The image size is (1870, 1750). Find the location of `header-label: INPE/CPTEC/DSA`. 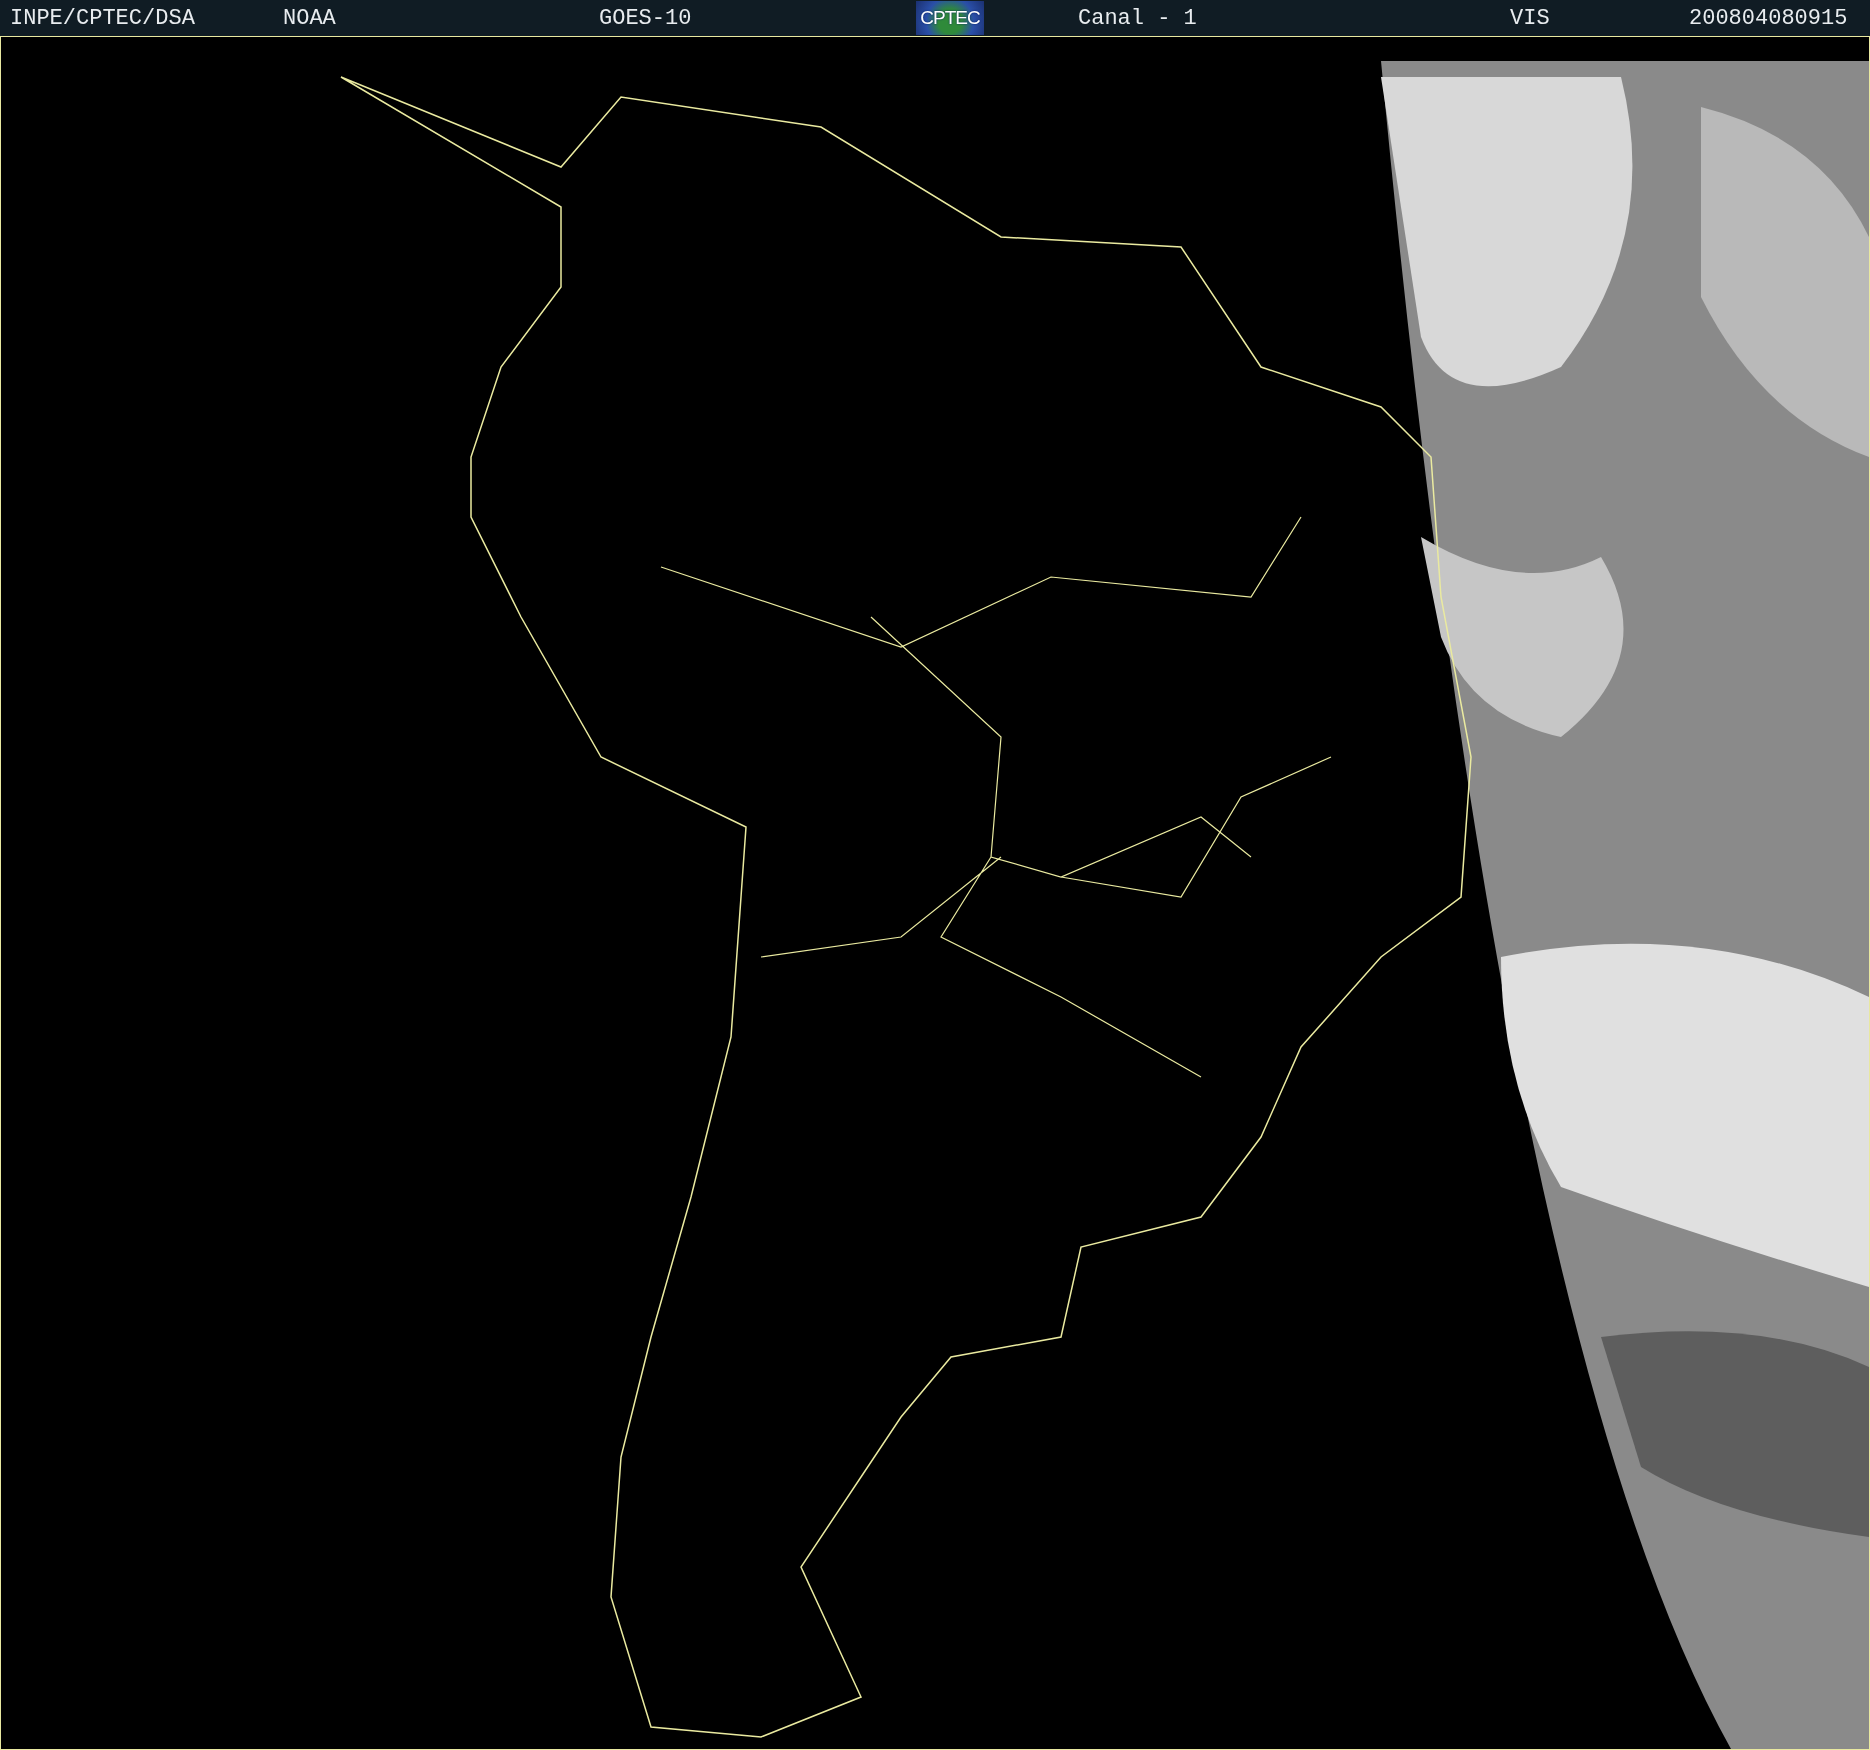

header-label: INPE/CPTEC/DSA is located at coordinates (102, 18).